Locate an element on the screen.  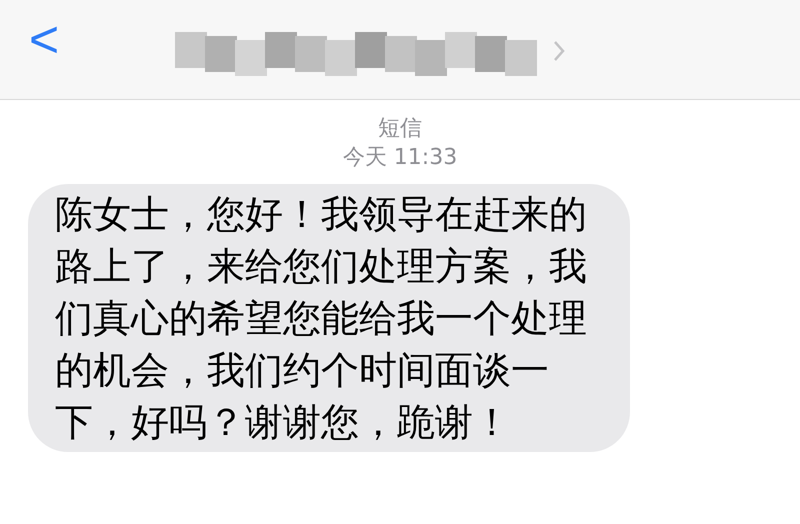
timestamp: 今天 11:33 is located at coordinates (400, 158).